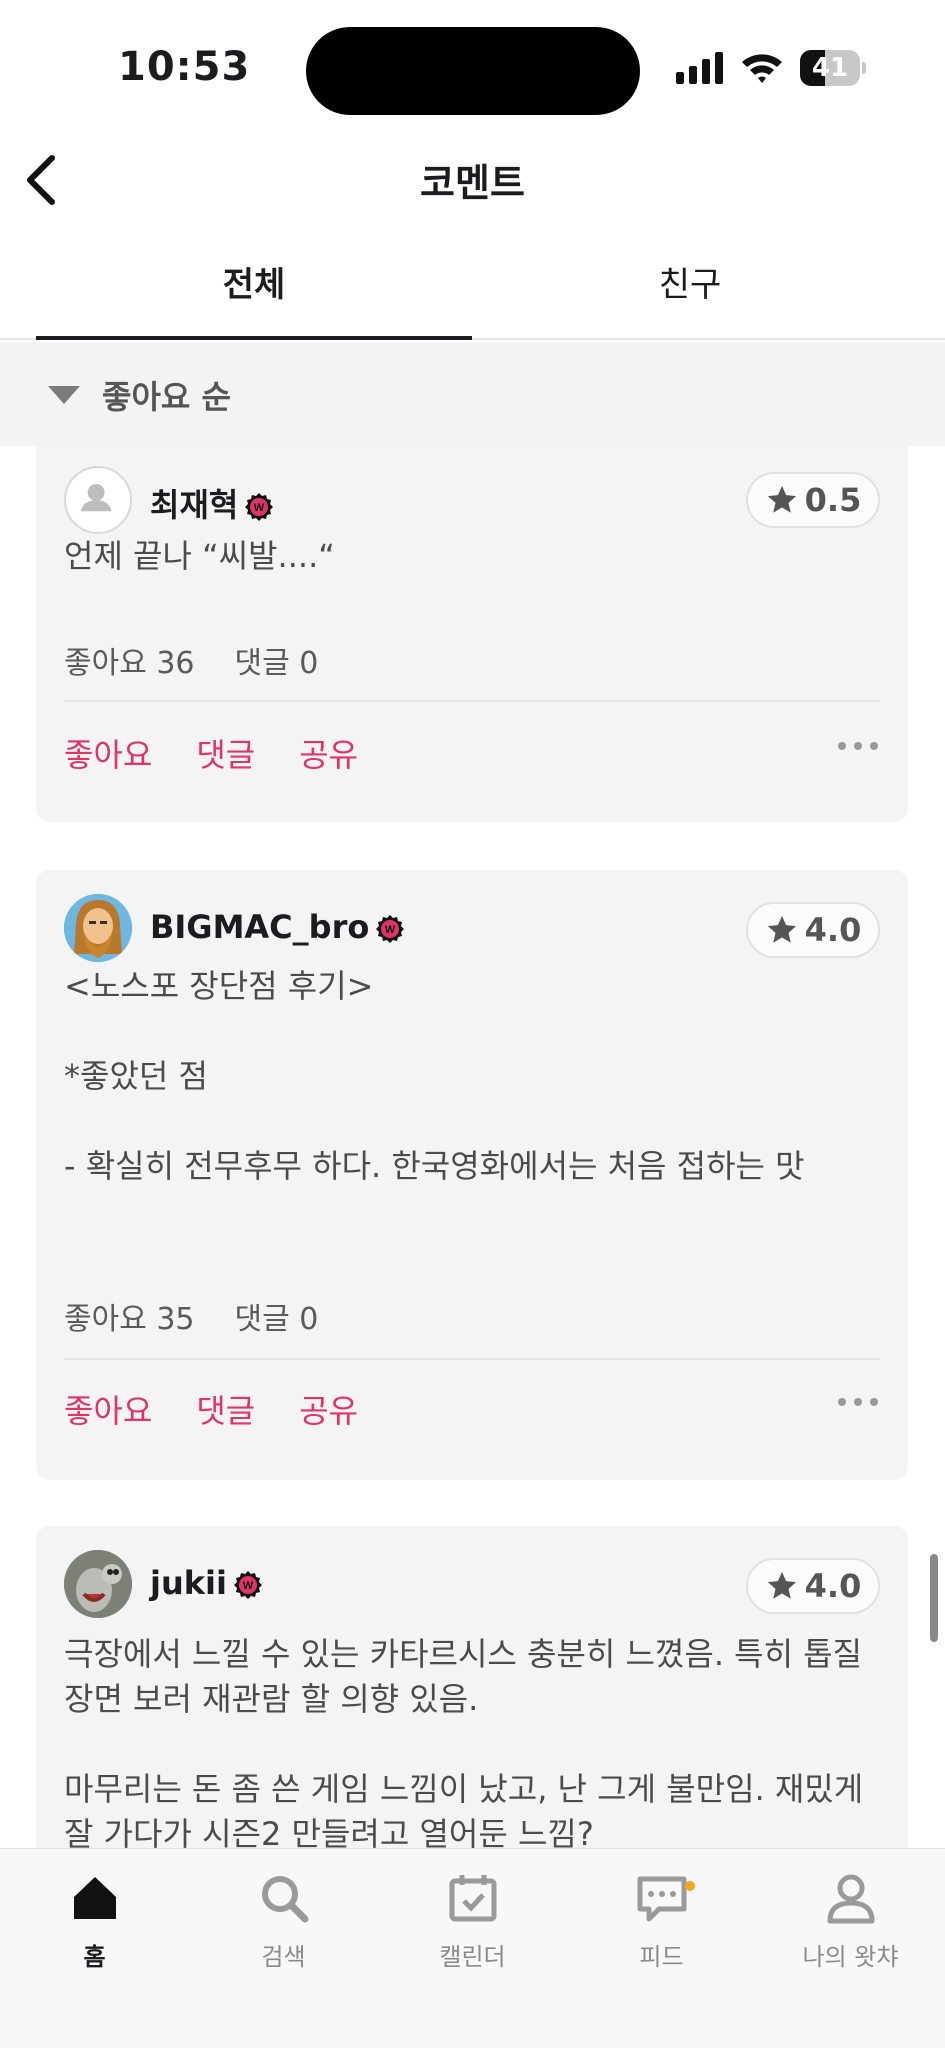 The image size is (945, 2048). Describe the element at coordinates (850, 1899) in the screenshot. I see `person-icon` at that location.